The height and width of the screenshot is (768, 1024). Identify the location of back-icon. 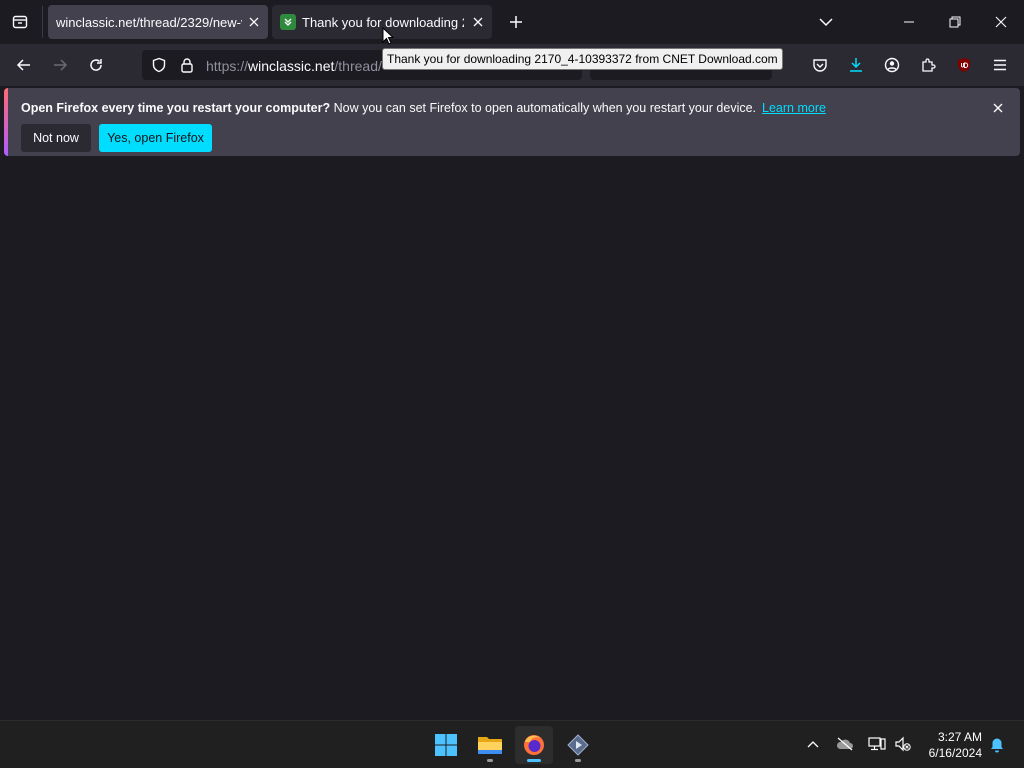
(24, 65).